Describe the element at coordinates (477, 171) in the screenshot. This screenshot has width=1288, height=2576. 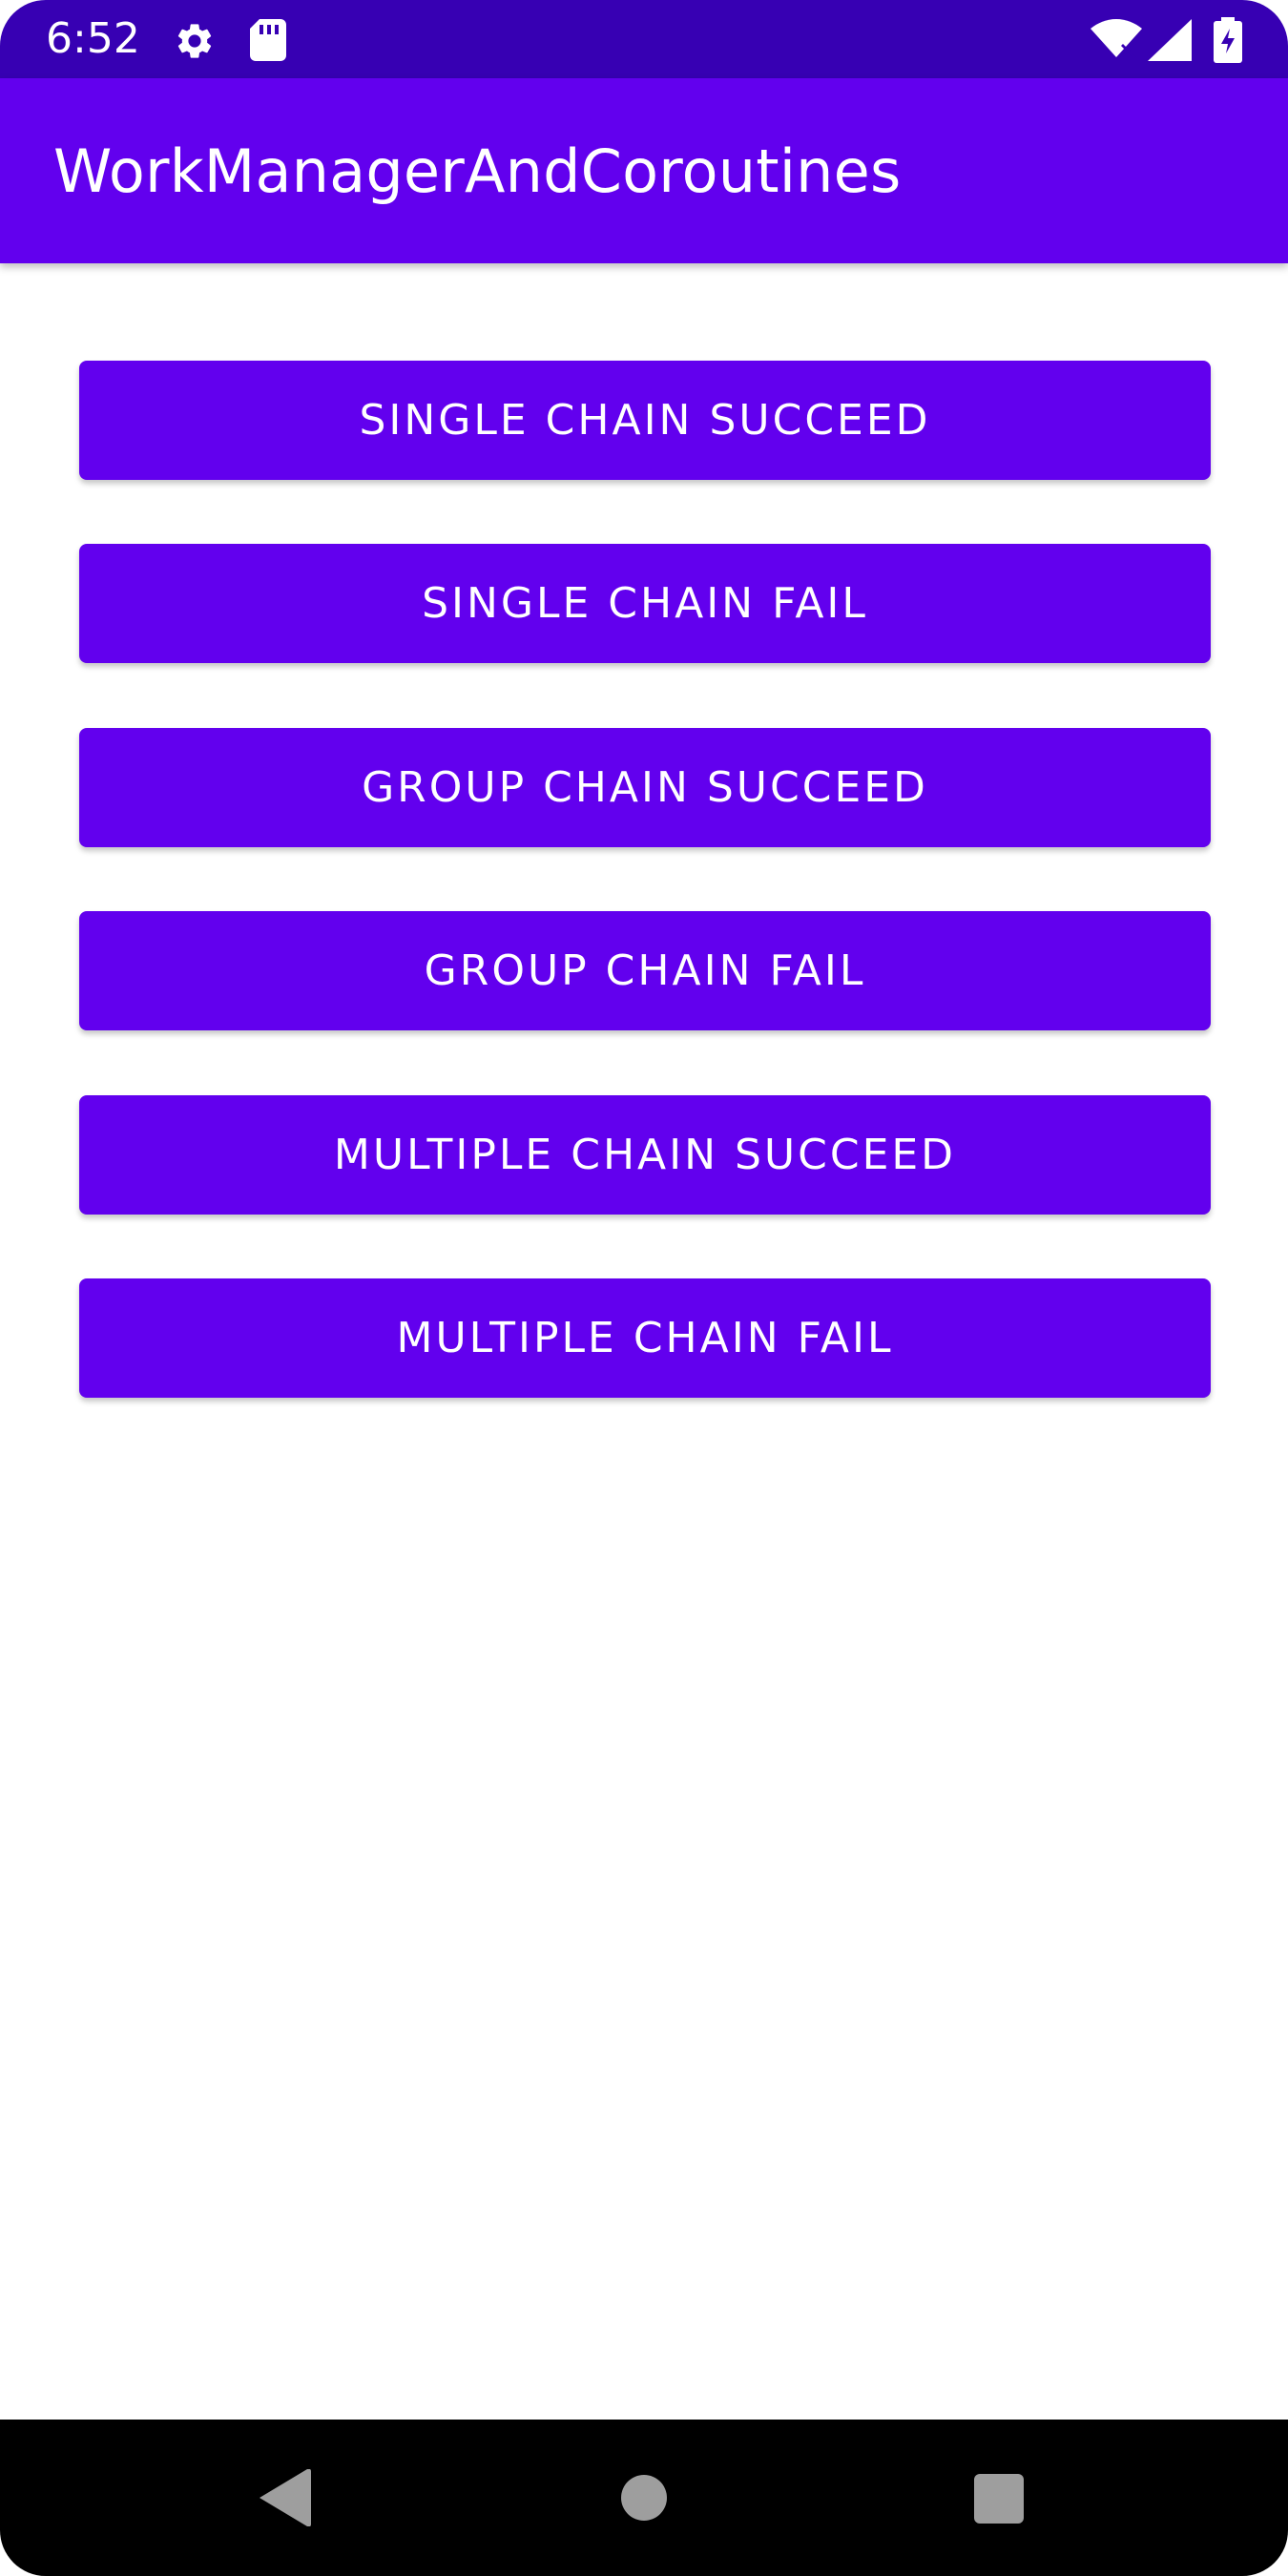
I see `app-title: WorkManagerAndCoroutines` at that location.